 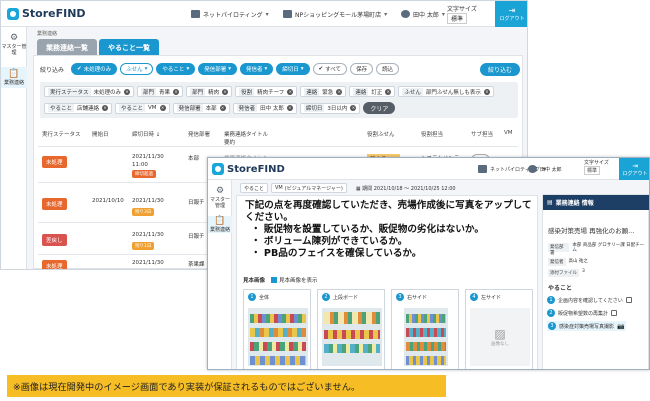 What do you see at coordinates (100, 134) in the screenshot?
I see `column-header-start: 開始日` at bounding box center [100, 134].